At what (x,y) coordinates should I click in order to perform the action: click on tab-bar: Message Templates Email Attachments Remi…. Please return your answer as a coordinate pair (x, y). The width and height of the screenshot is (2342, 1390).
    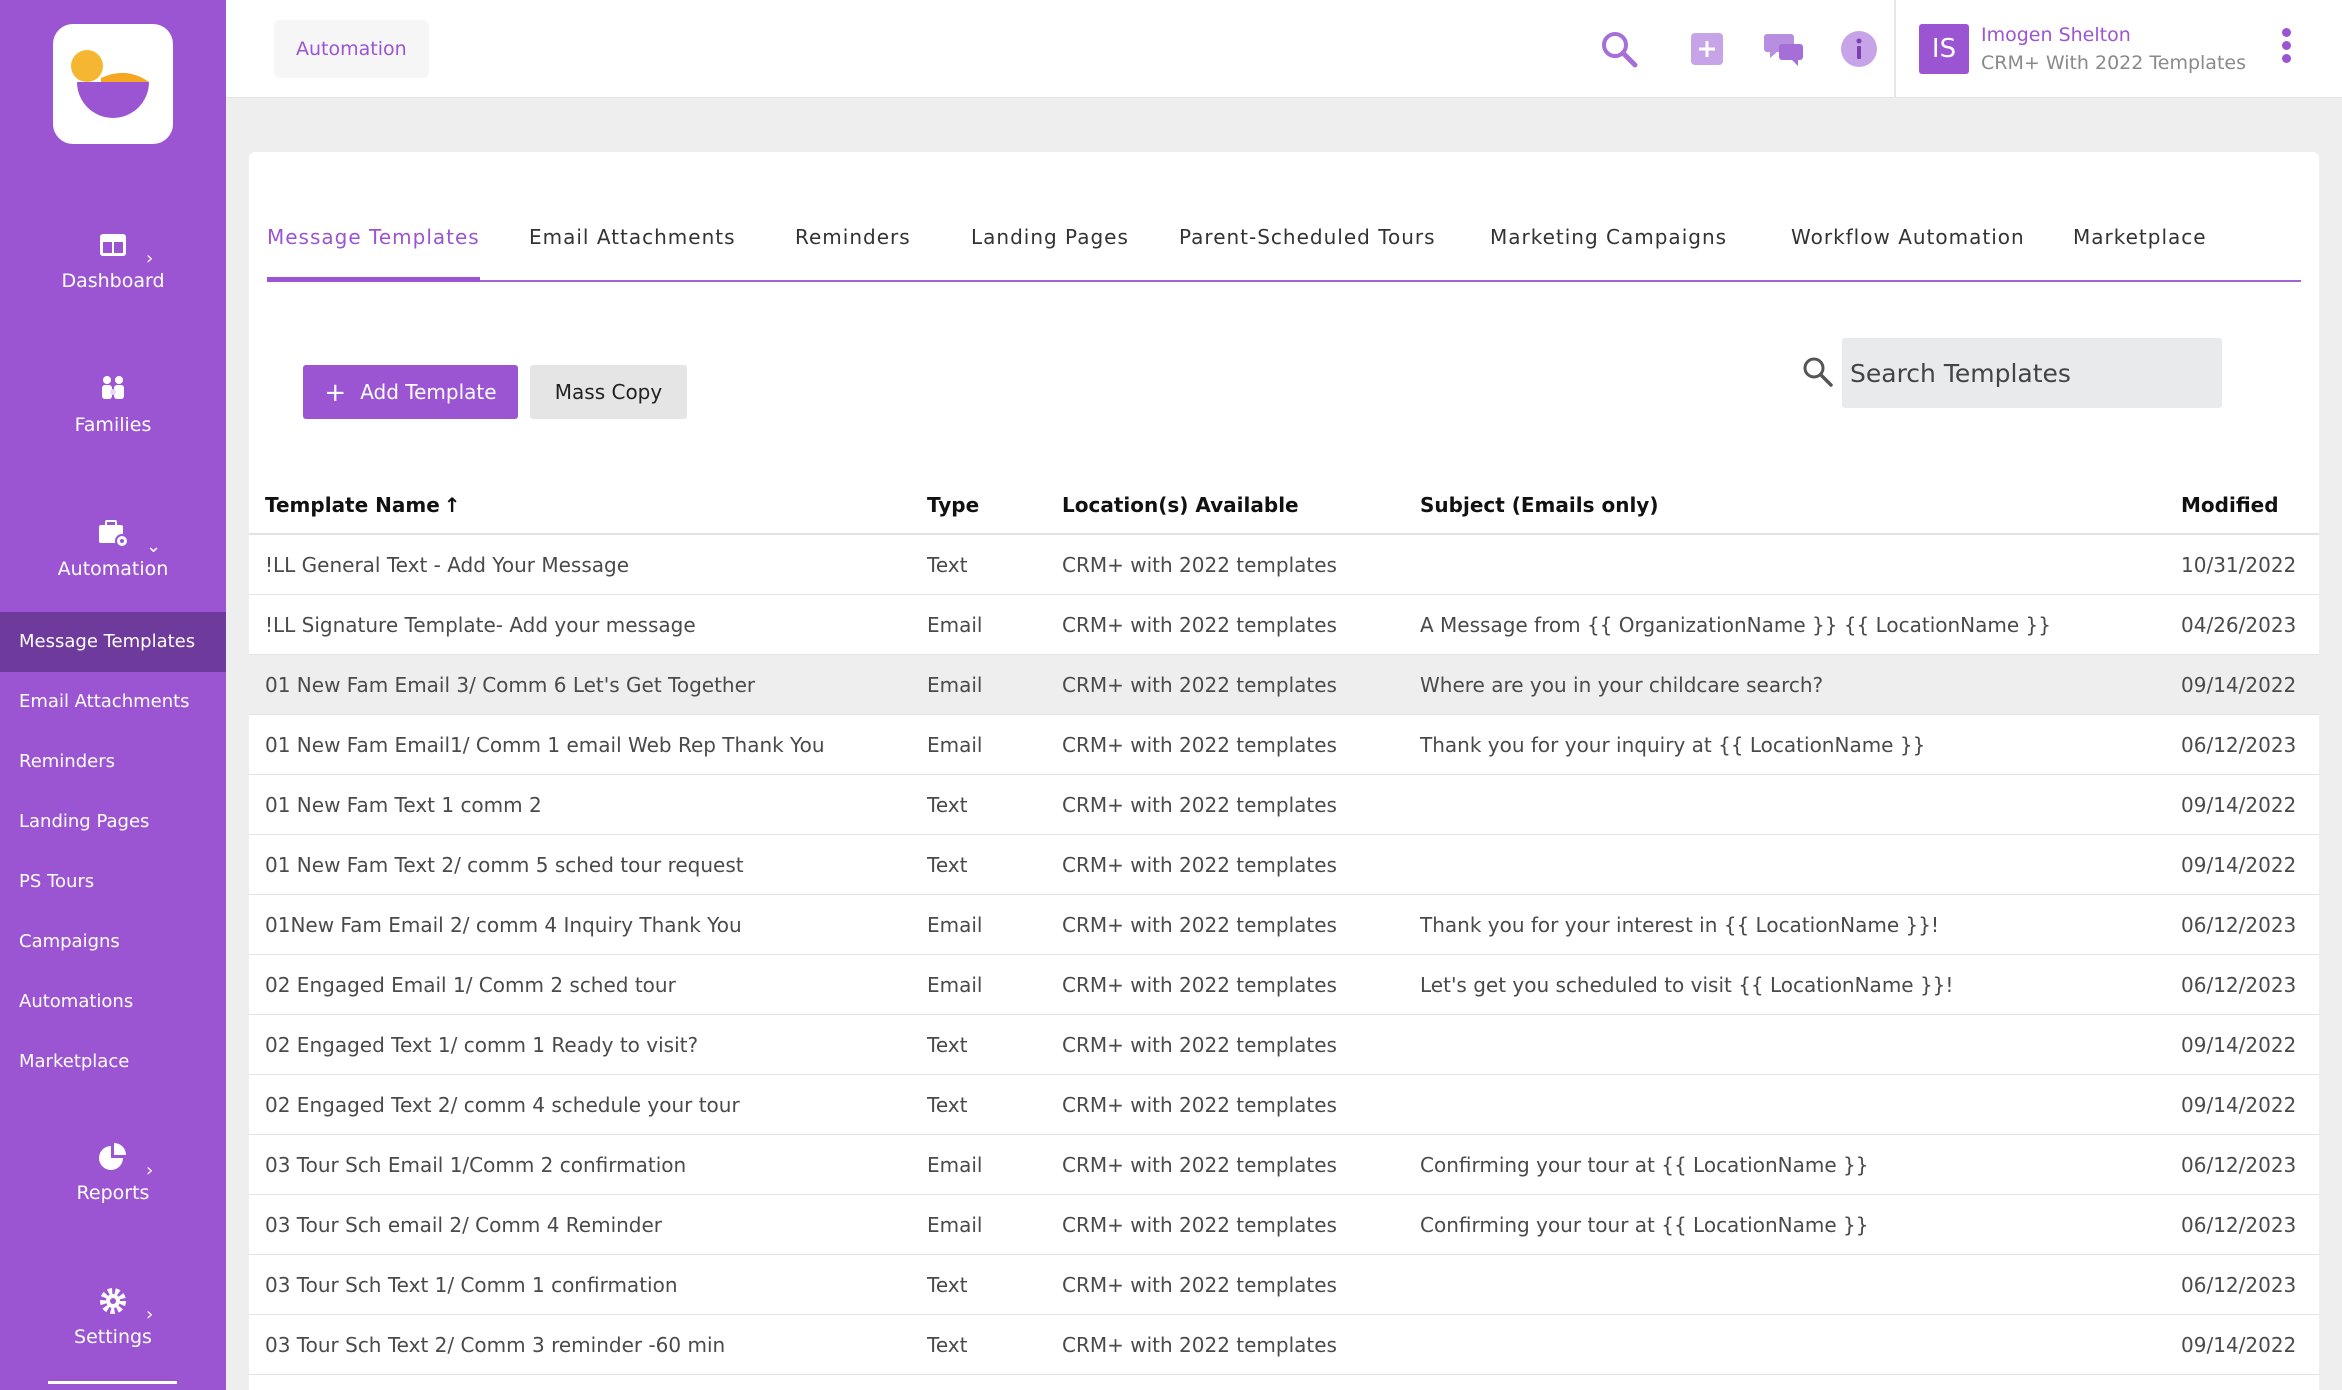
    Looking at the image, I should click on (1284, 247).